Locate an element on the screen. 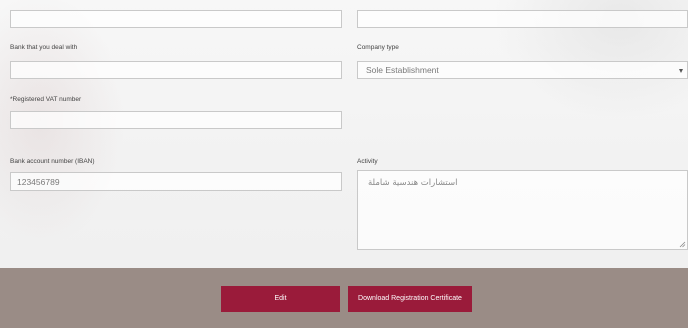  iban-input: 123456789 is located at coordinates (176, 181).